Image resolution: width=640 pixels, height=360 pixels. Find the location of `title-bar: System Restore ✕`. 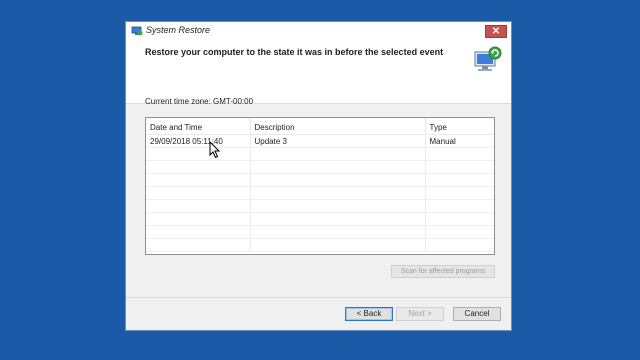

title-bar: System Restore ✕ is located at coordinates (318, 32).